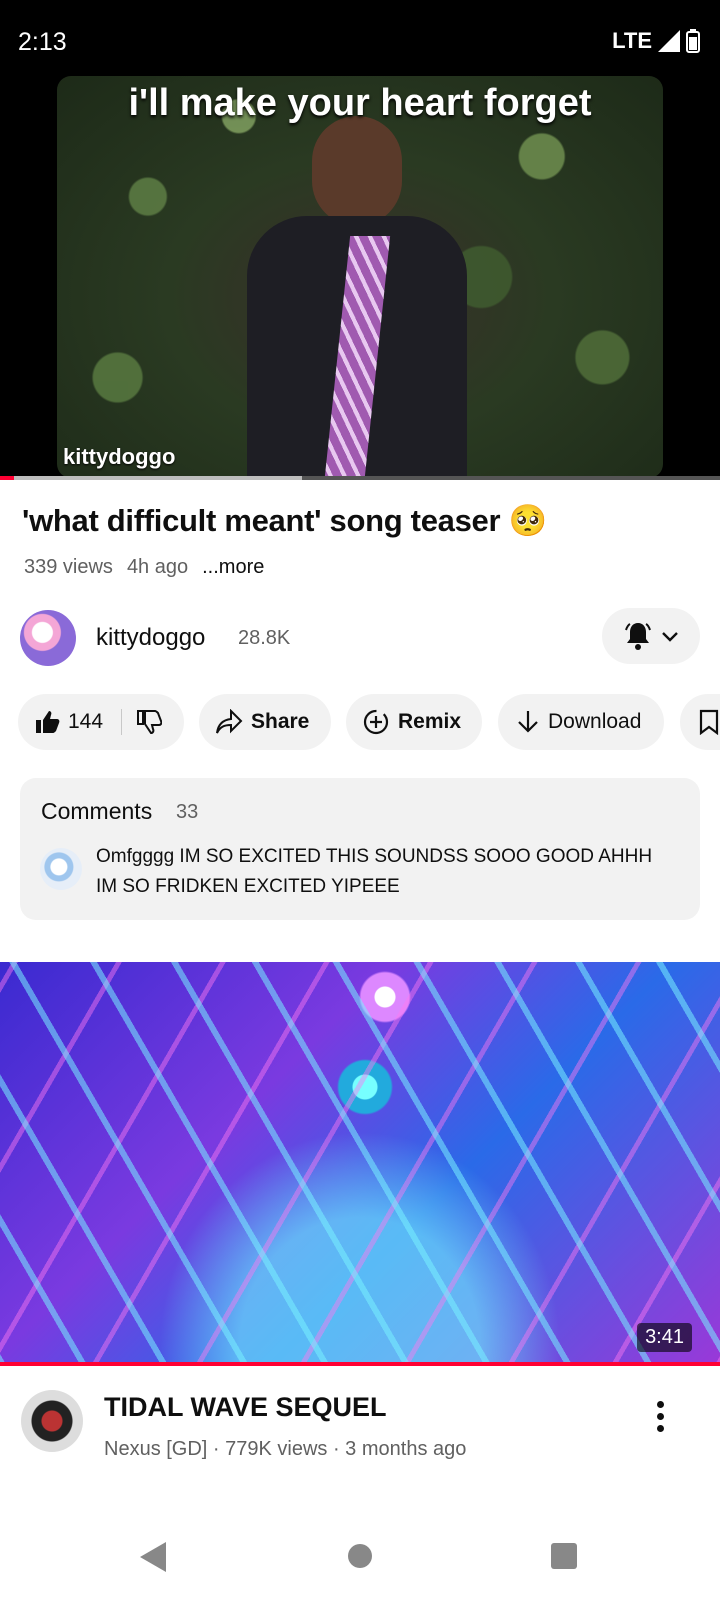  Describe the element at coordinates (47, 722) in the screenshot. I see `thumbs-up-icon` at that location.